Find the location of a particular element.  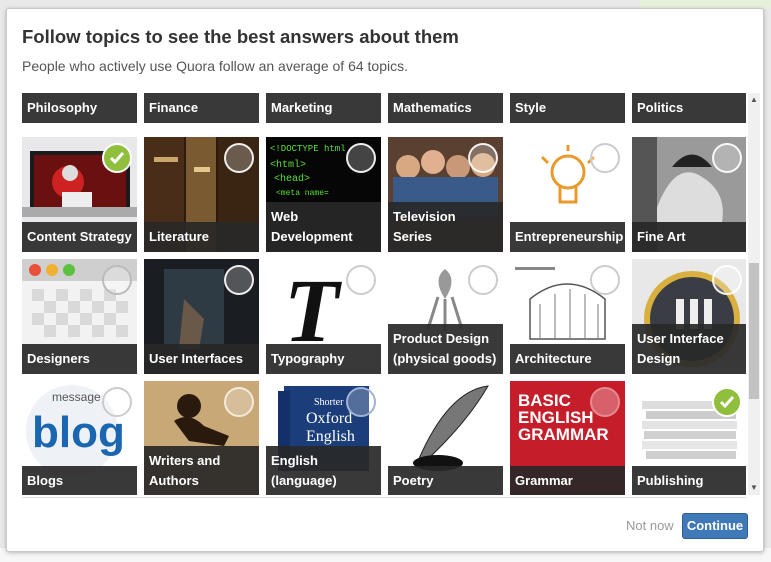

topic-label: Publishing is located at coordinates (689, 480).